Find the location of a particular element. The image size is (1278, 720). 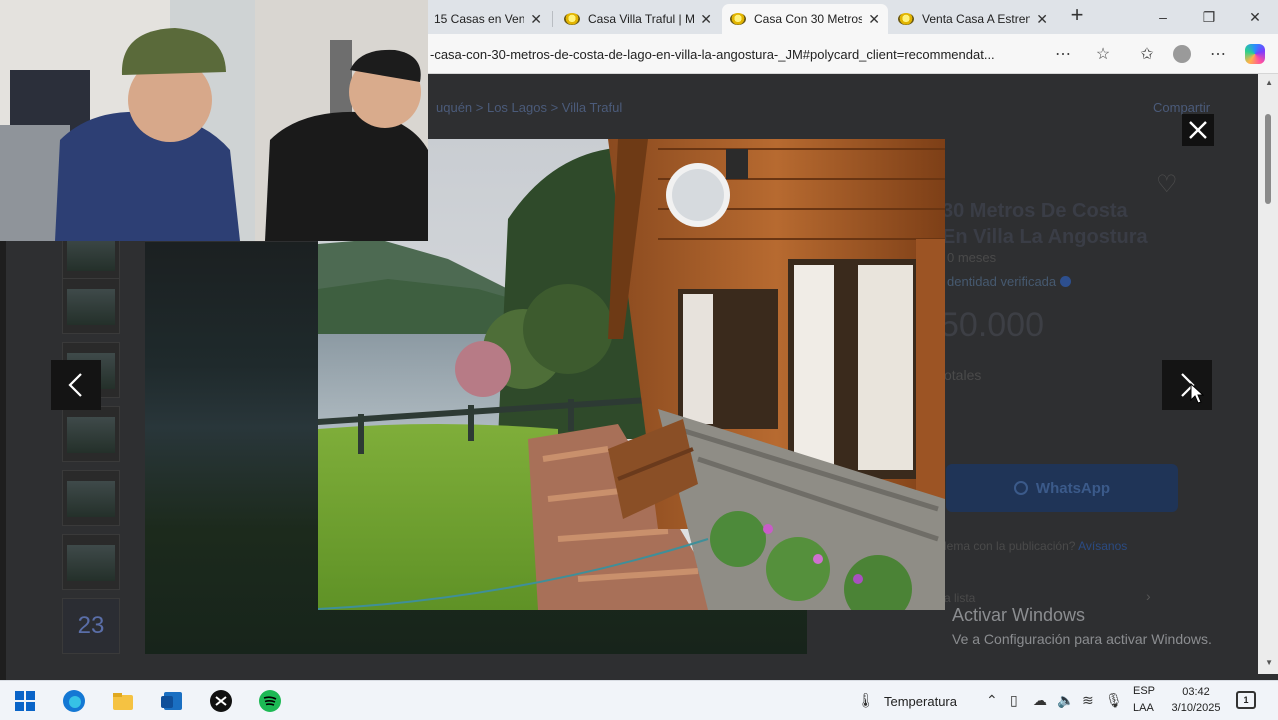

tab-casas-en-venta: 15 Casas en Venta ✕ is located at coordinates (488, 19).